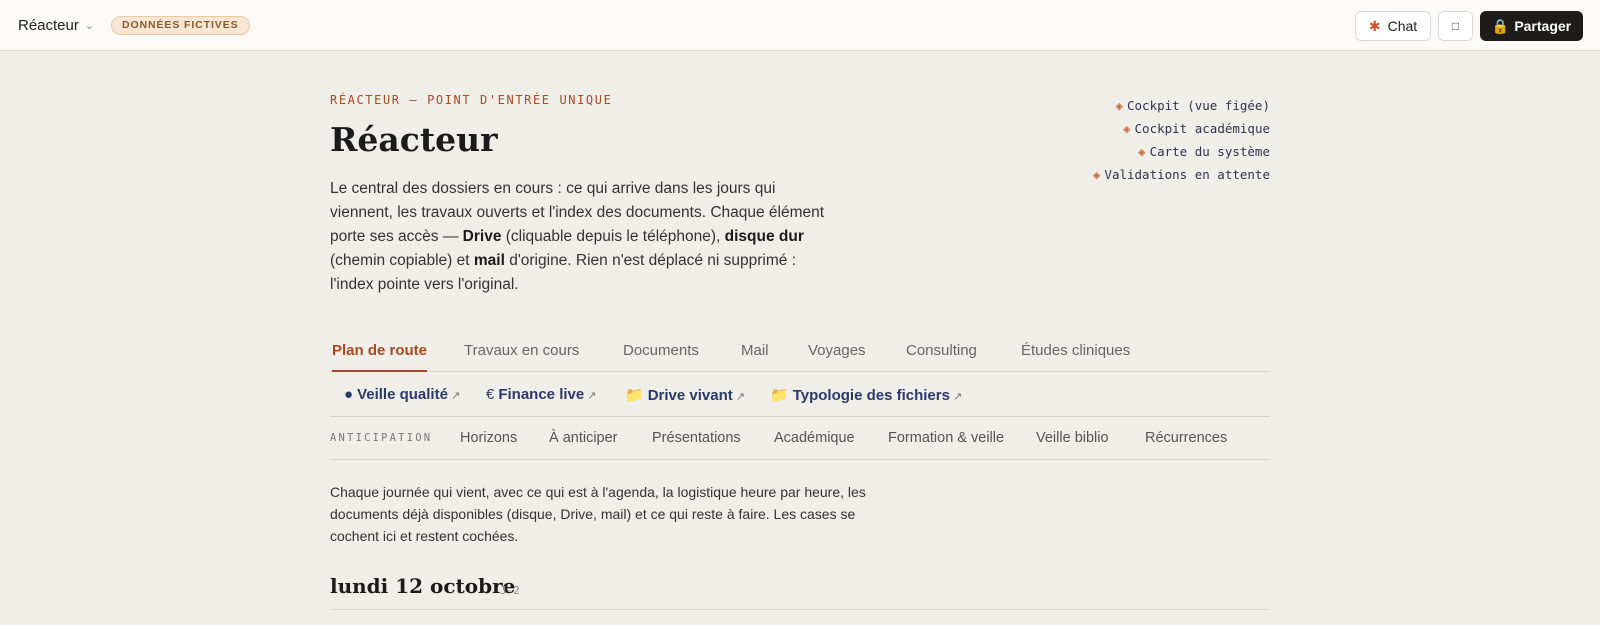  I want to click on asterisk-icon: ✱, so click(1374, 25).